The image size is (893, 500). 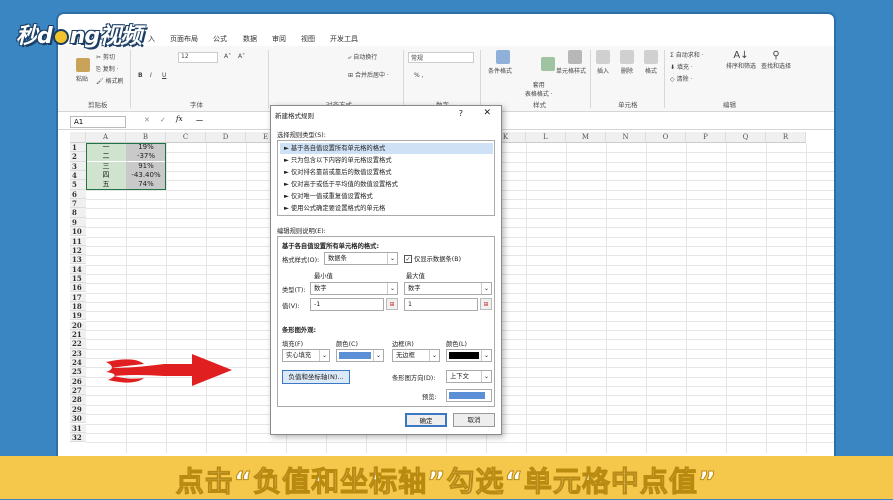 I want to click on shrink-font-button: A˅, so click(x=241, y=56).